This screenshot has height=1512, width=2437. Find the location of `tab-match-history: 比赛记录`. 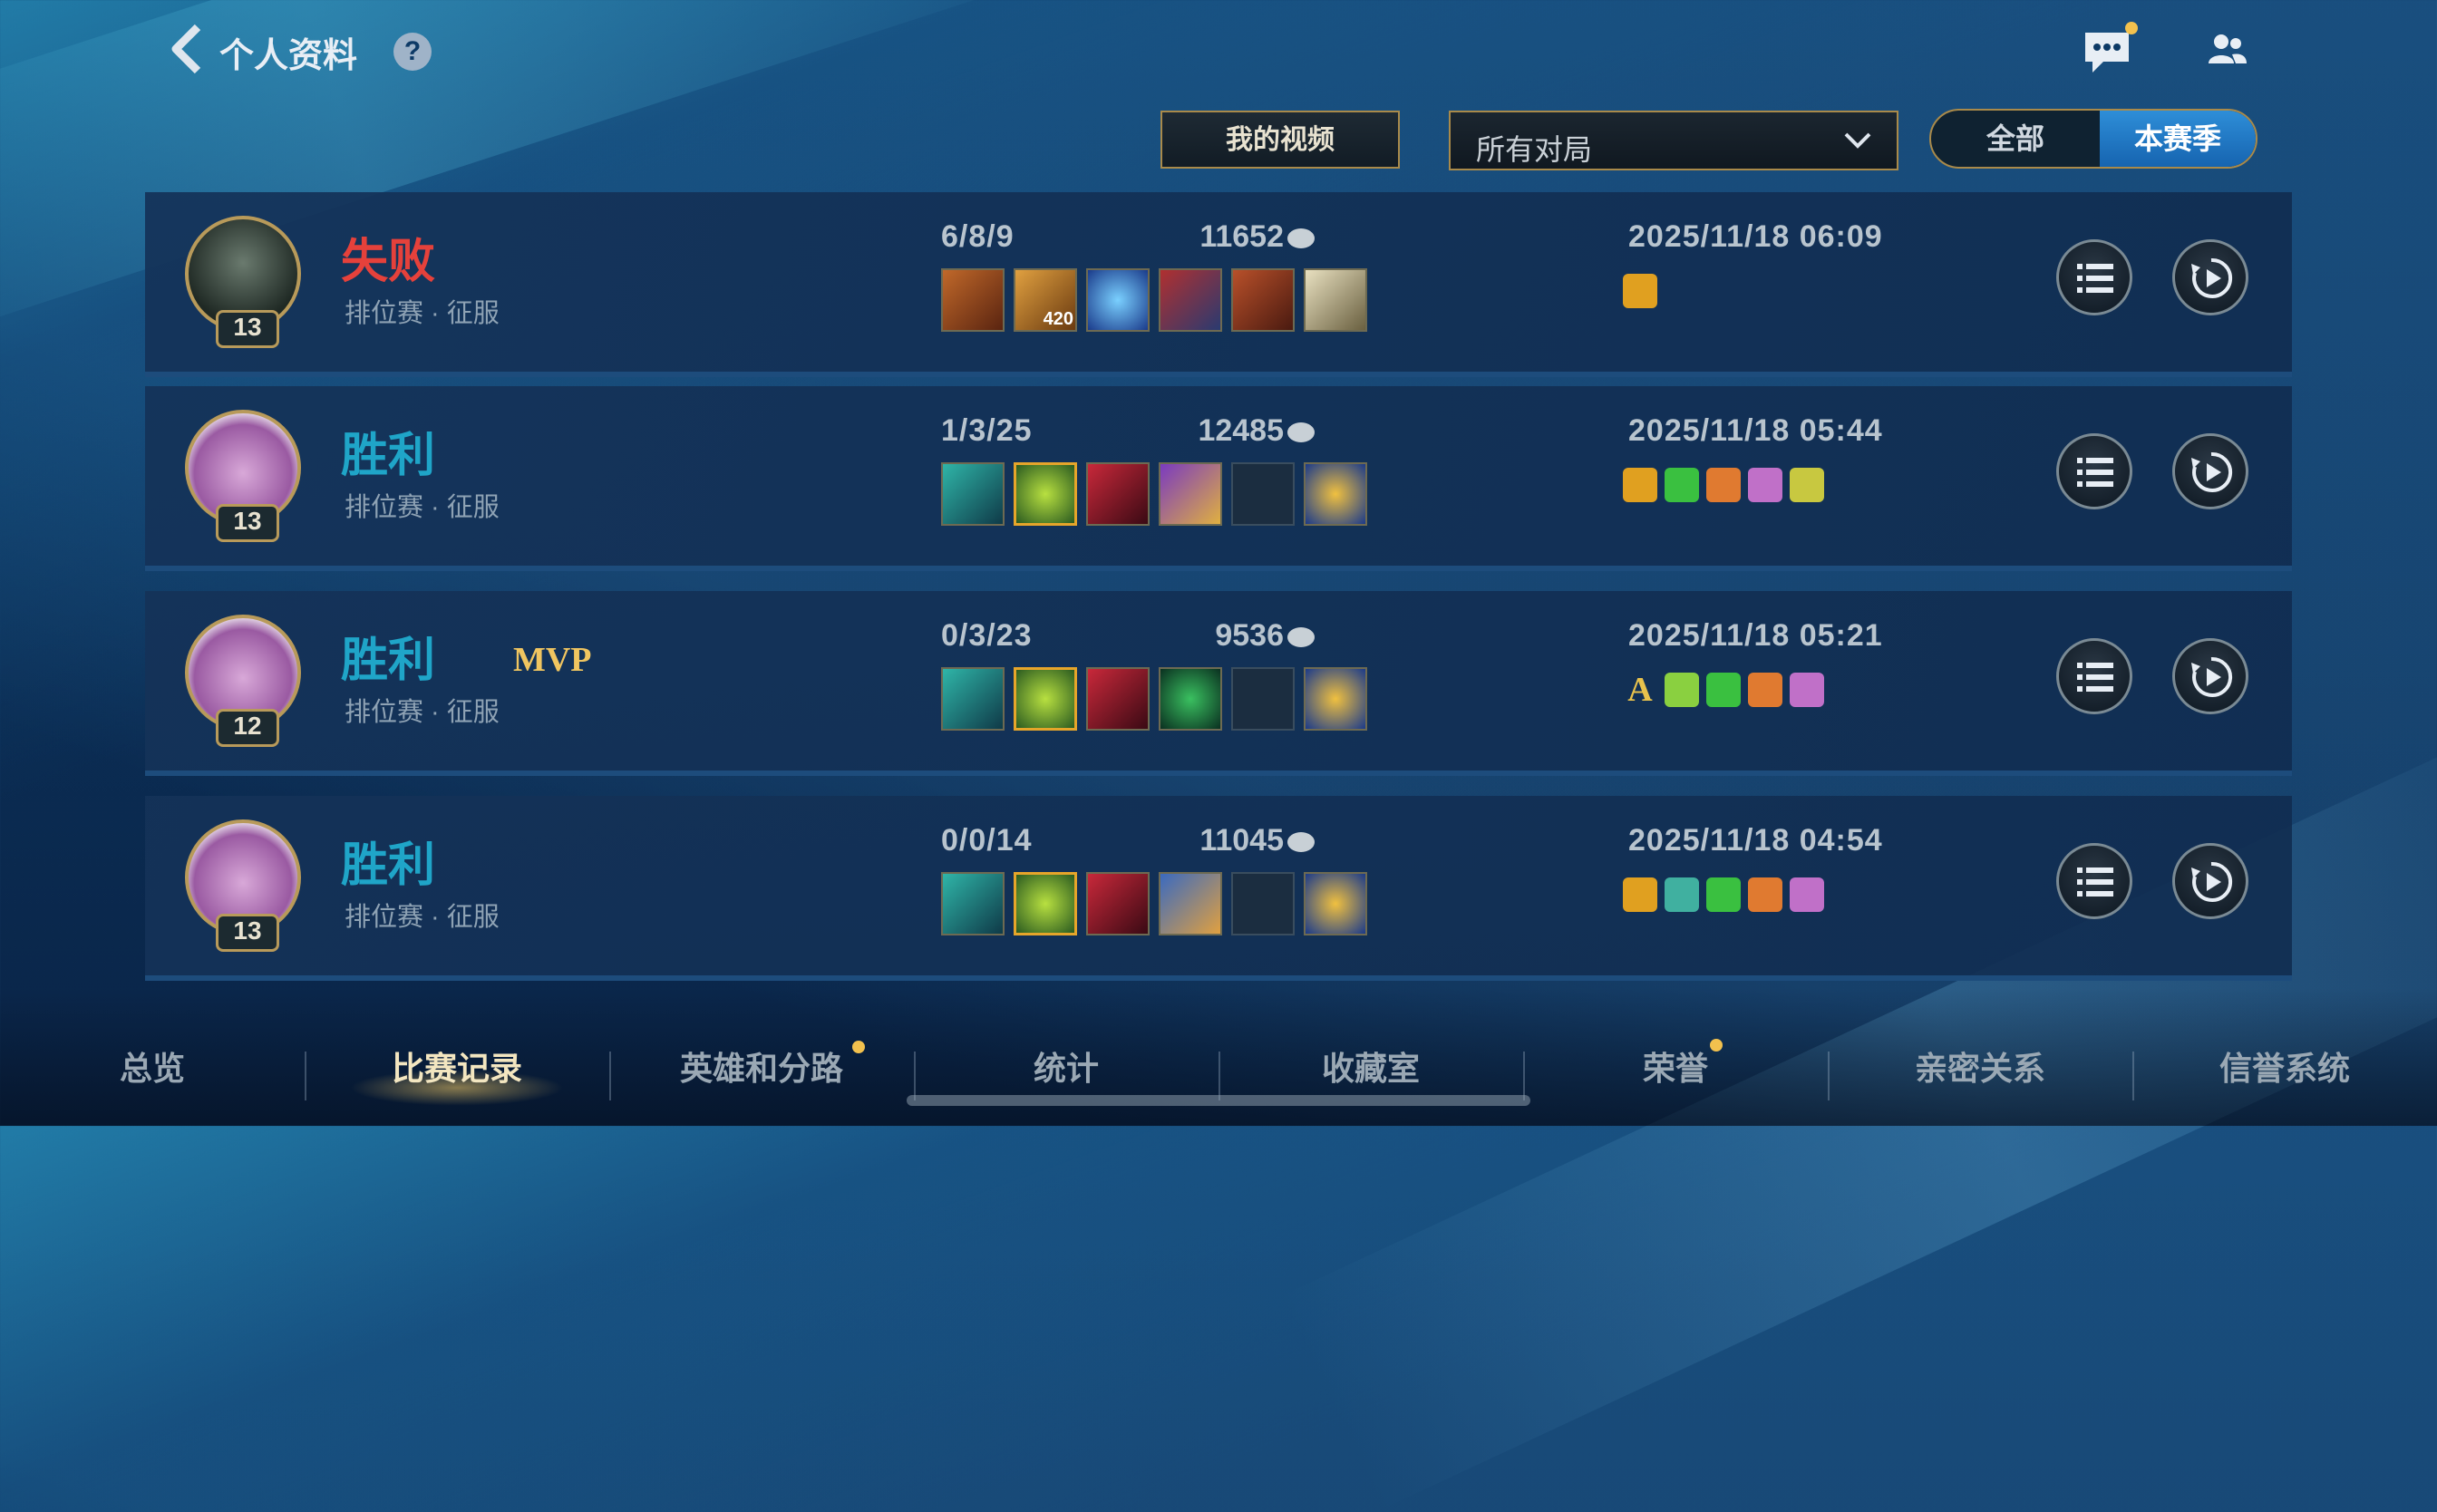

tab-match-history: 比赛记录 is located at coordinates (457, 1066).